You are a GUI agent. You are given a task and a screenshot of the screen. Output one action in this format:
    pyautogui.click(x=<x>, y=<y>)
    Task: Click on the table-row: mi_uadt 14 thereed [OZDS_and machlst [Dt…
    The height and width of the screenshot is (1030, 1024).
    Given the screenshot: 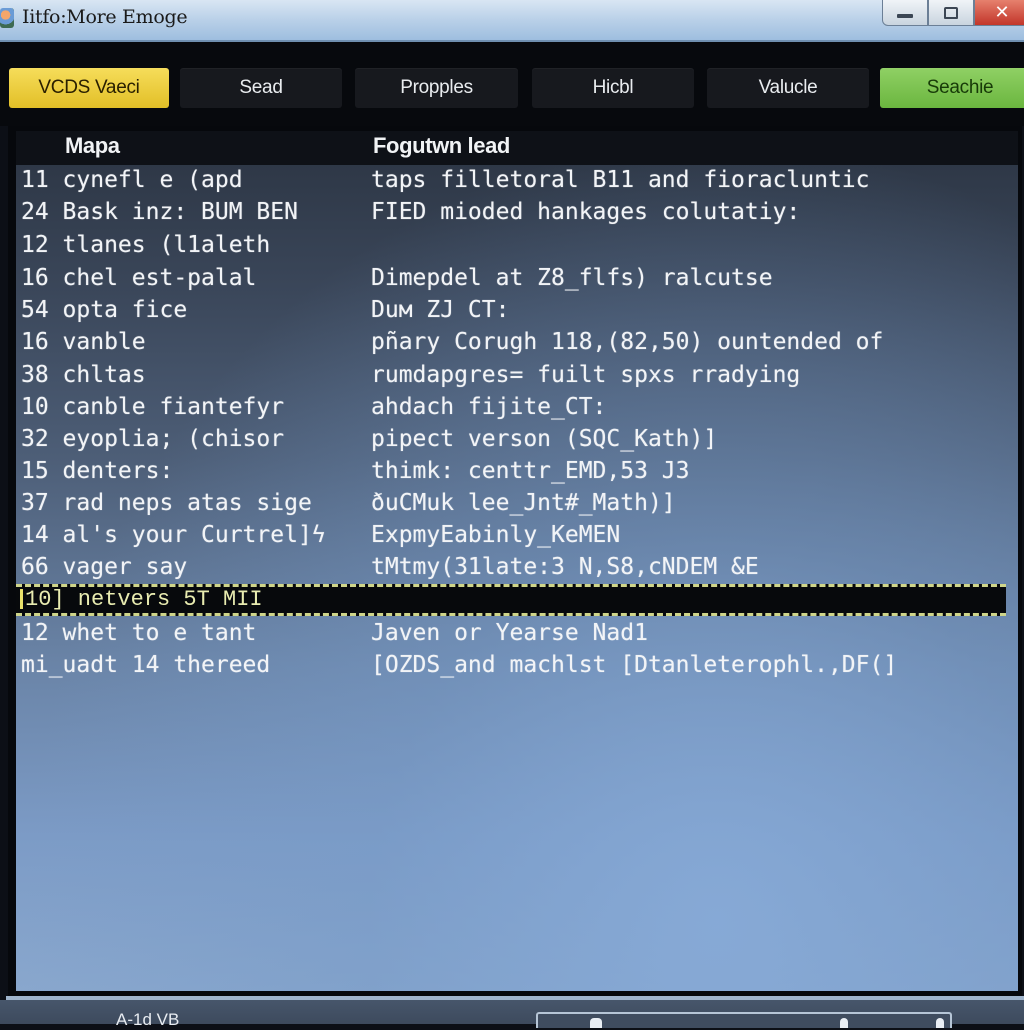 What is the action you would take?
    pyautogui.click(x=512, y=665)
    